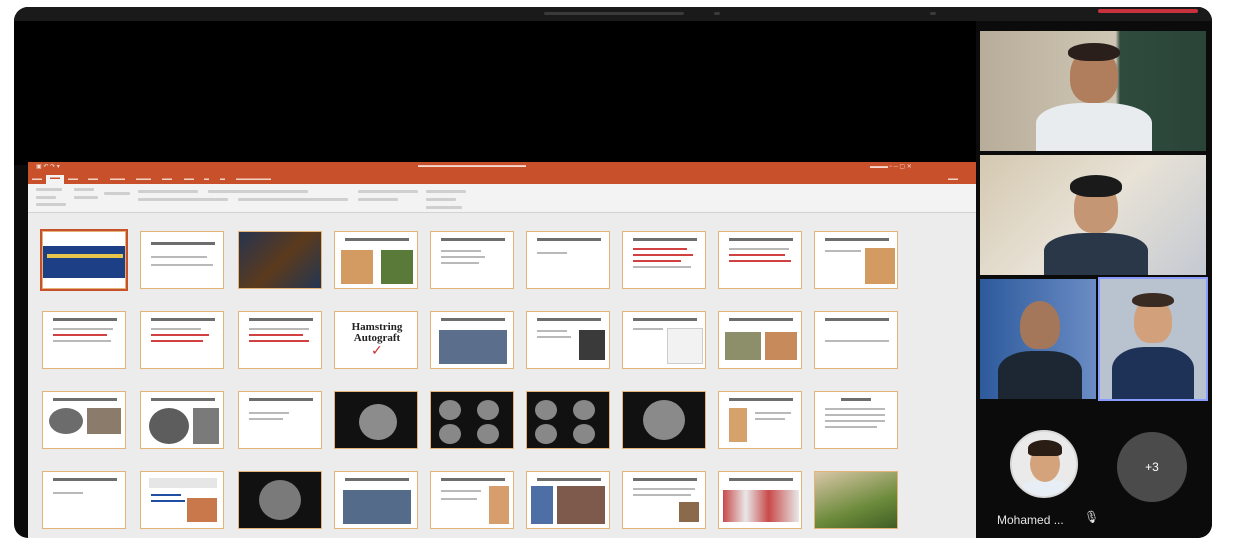  What do you see at coordinates (73, 179) in the screenshot?
I see `tab-insert: ▬▬` at bounding box center [73, 179].